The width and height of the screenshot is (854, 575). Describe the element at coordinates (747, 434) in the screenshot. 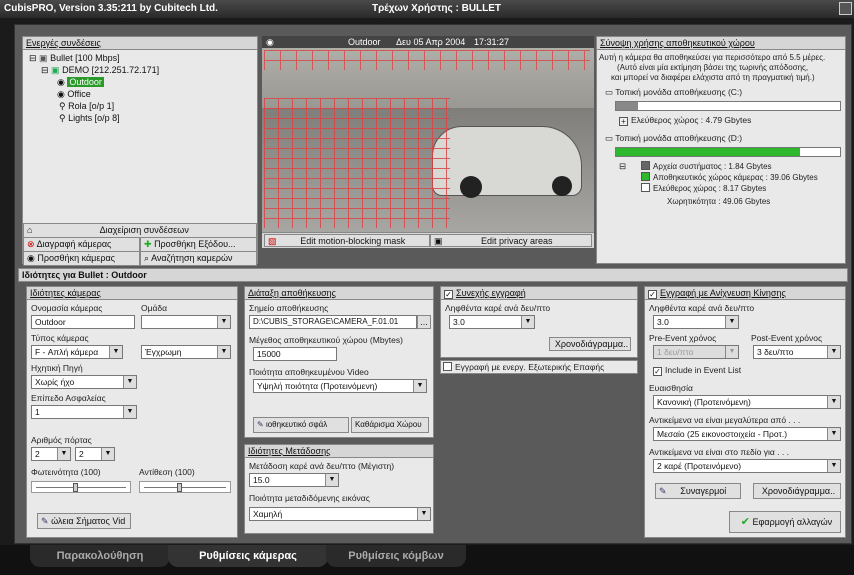

I see `objects-size-select: Μεσαίο (25 εικονοστοιχεία - Προτ.)` at that location.